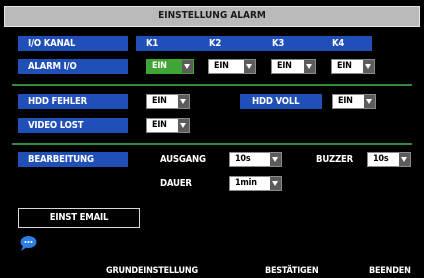  I want to click on ausgang-select: 10s, so click(255, 159).